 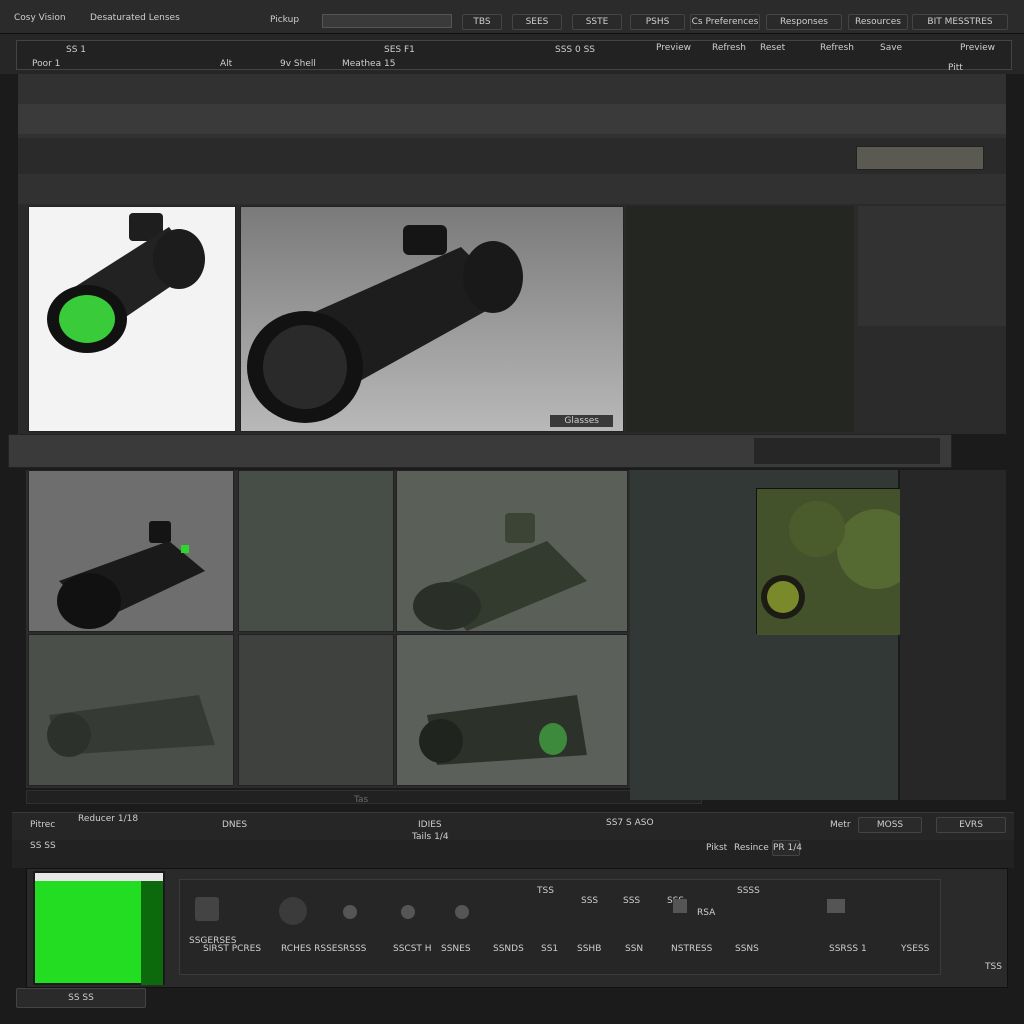 I want to click on status-left-2: Reducer 1/18, so click(x=108, y=819).